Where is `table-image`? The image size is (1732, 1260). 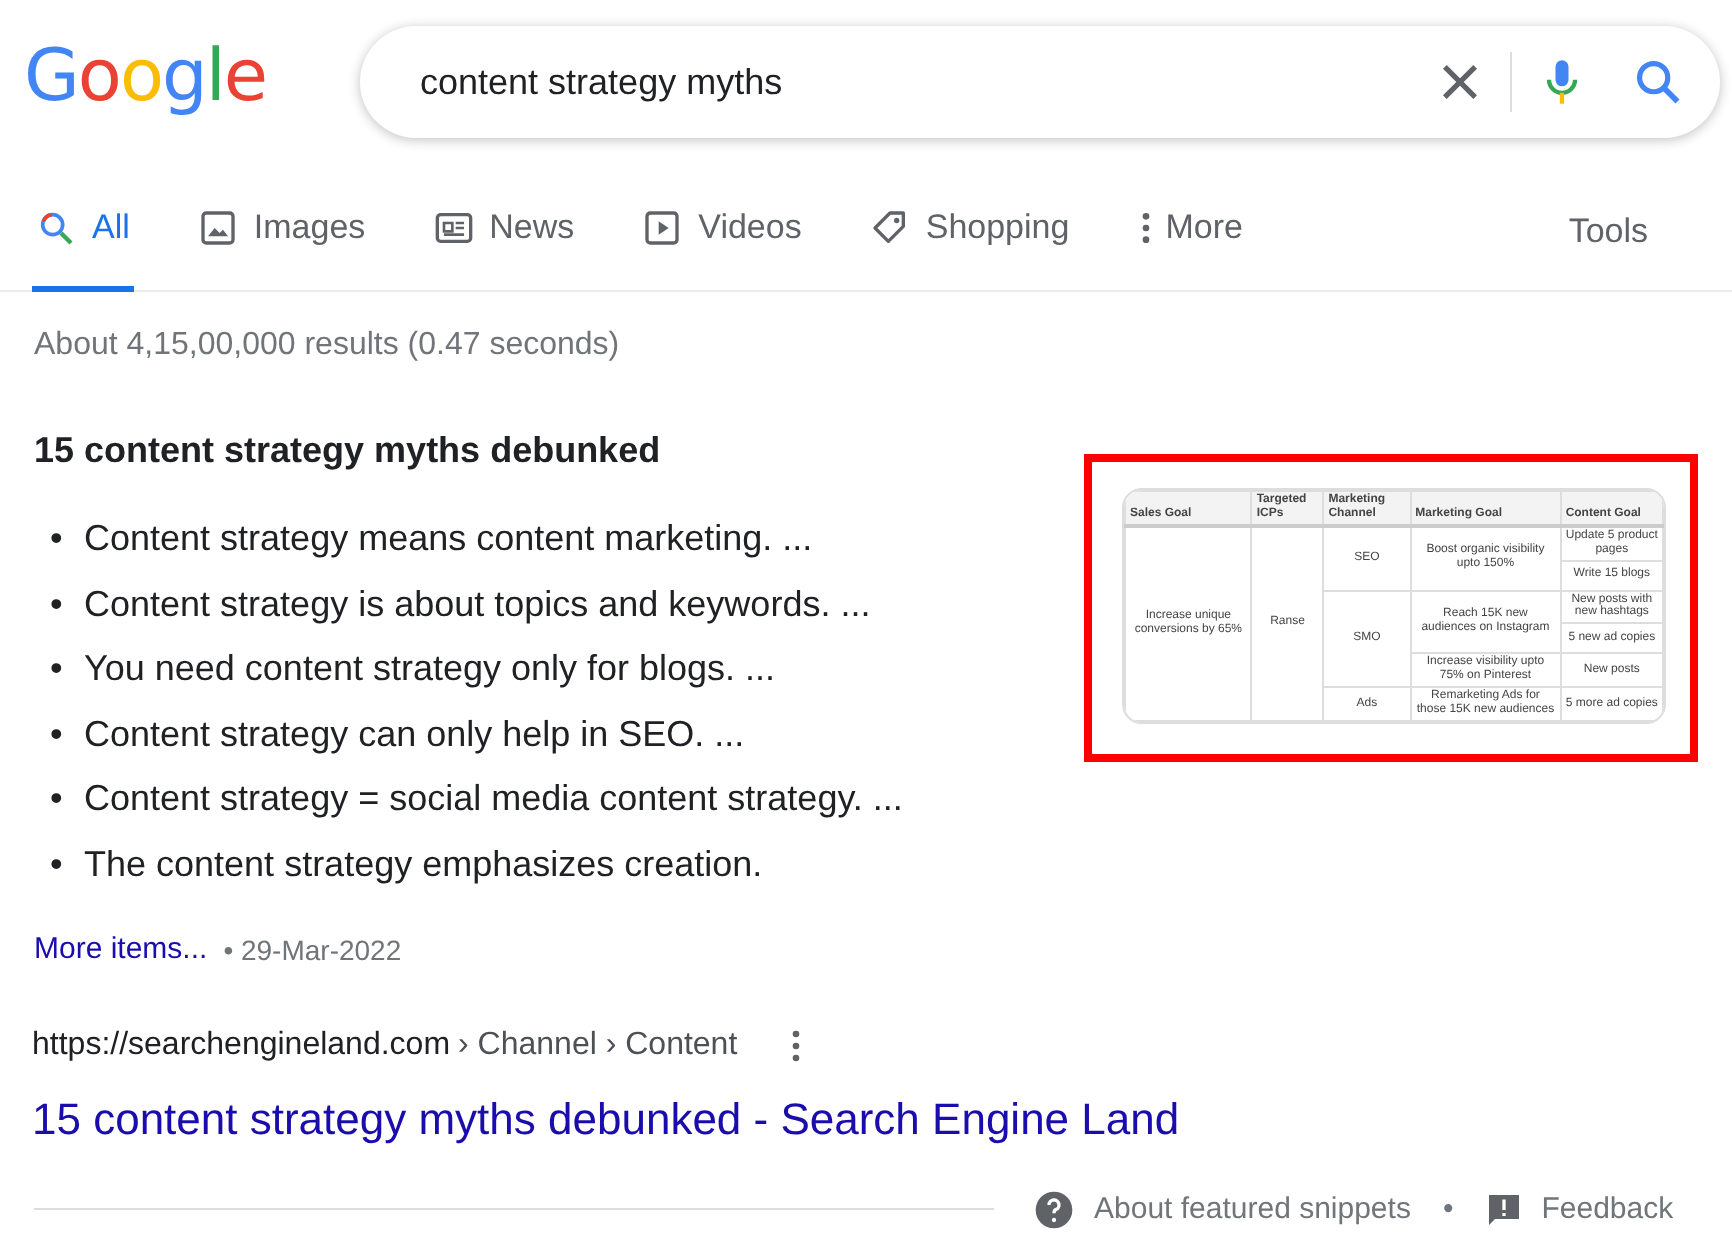 table-image is located at coordinates (1394, 606).